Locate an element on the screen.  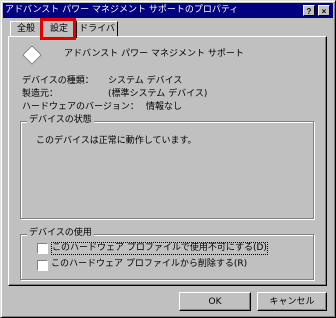
device-status-legend: デバイスの状態 is located at coordinates (60, 120).